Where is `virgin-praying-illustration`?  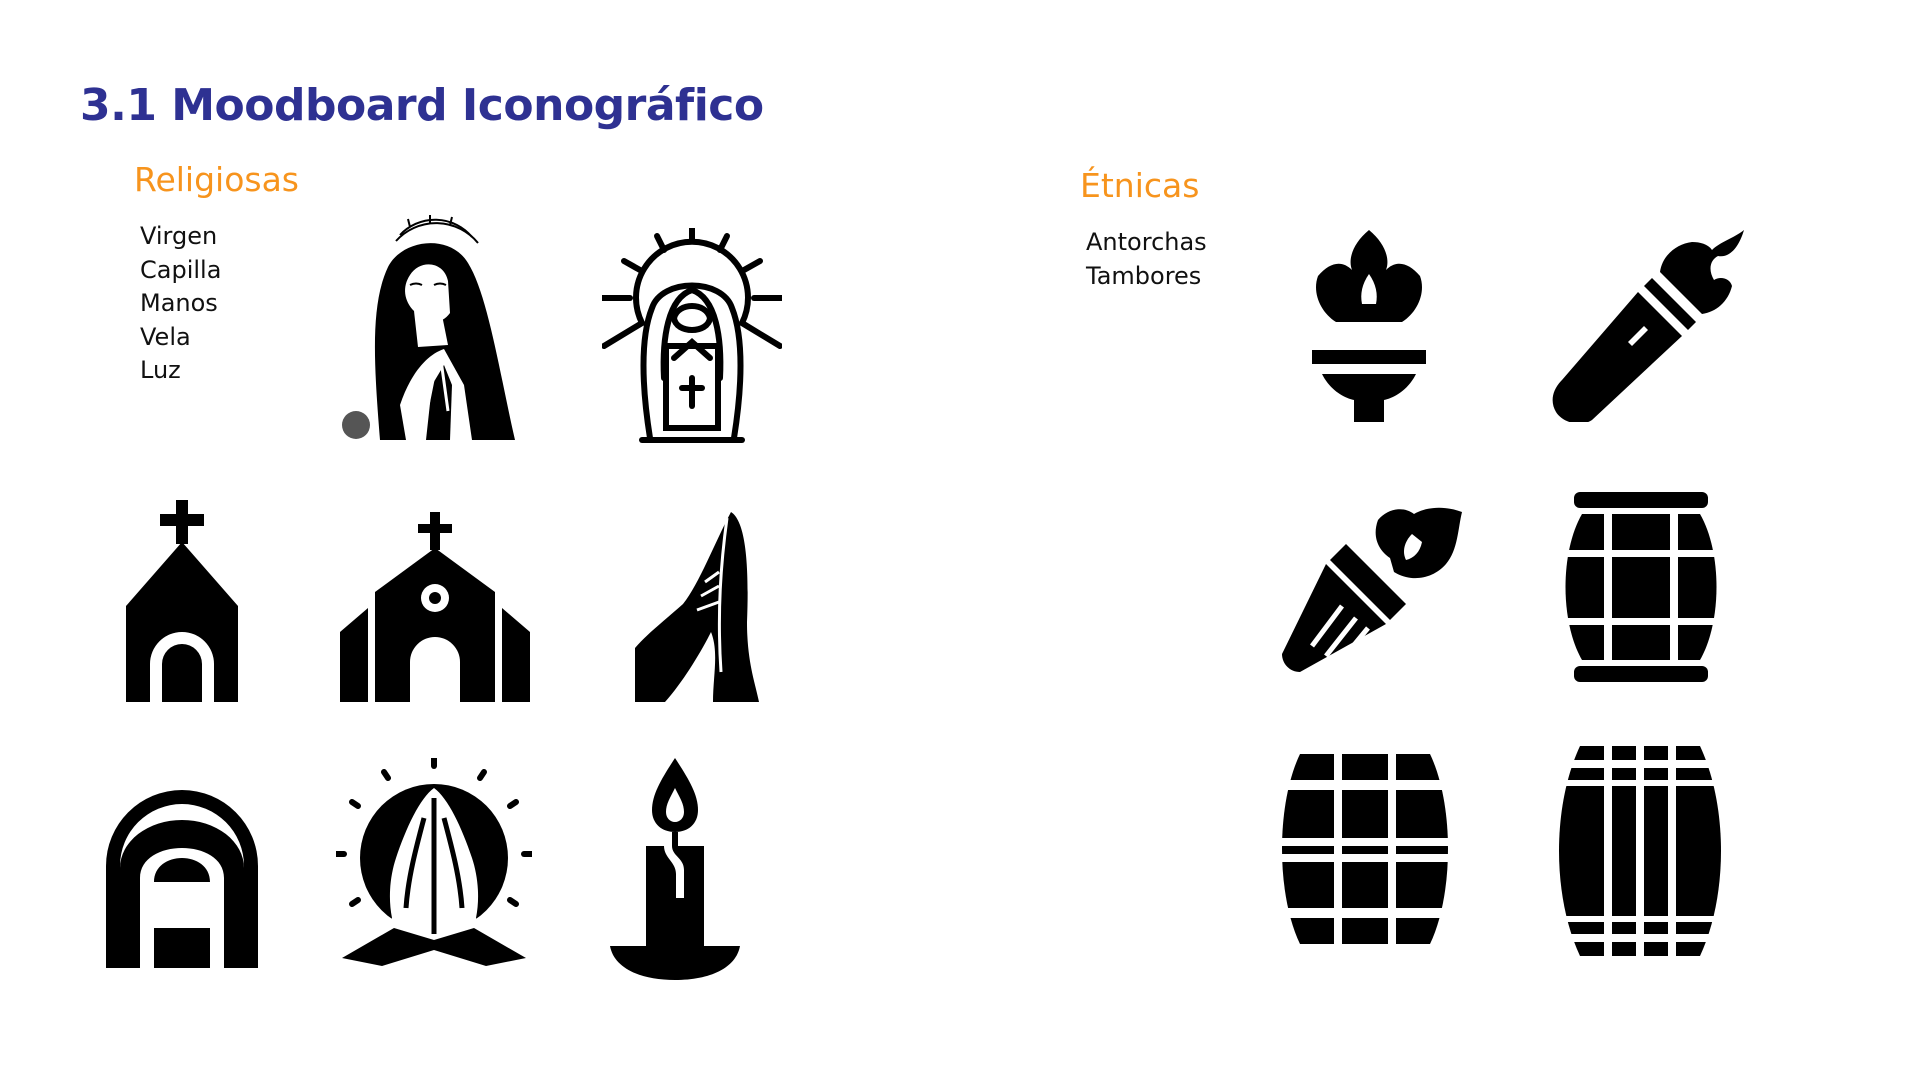 virgin-praying-illustration is located at coordinates (430, 330).